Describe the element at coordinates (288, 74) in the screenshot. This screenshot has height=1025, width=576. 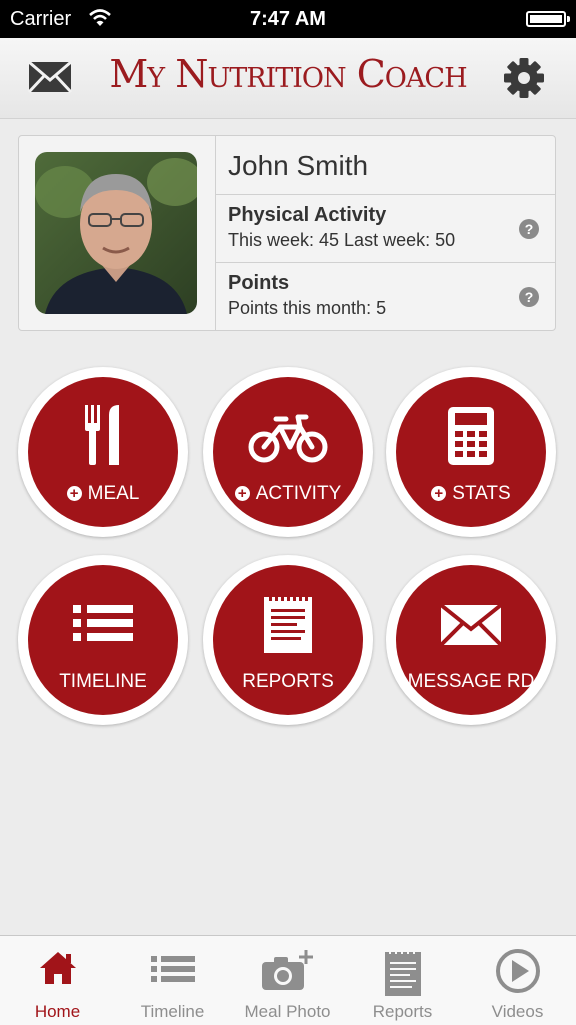
I see `app-title: My Nutrition Coach` at that location.